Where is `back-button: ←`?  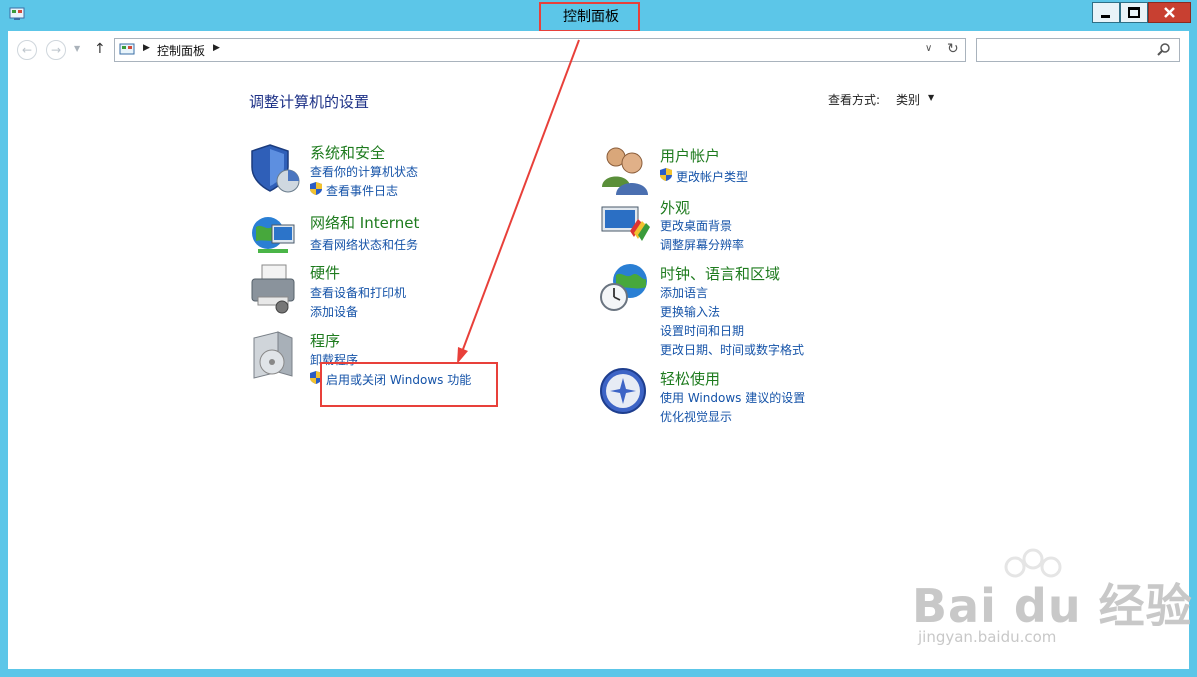
back-button: ← is located at coordinates (27, 50).